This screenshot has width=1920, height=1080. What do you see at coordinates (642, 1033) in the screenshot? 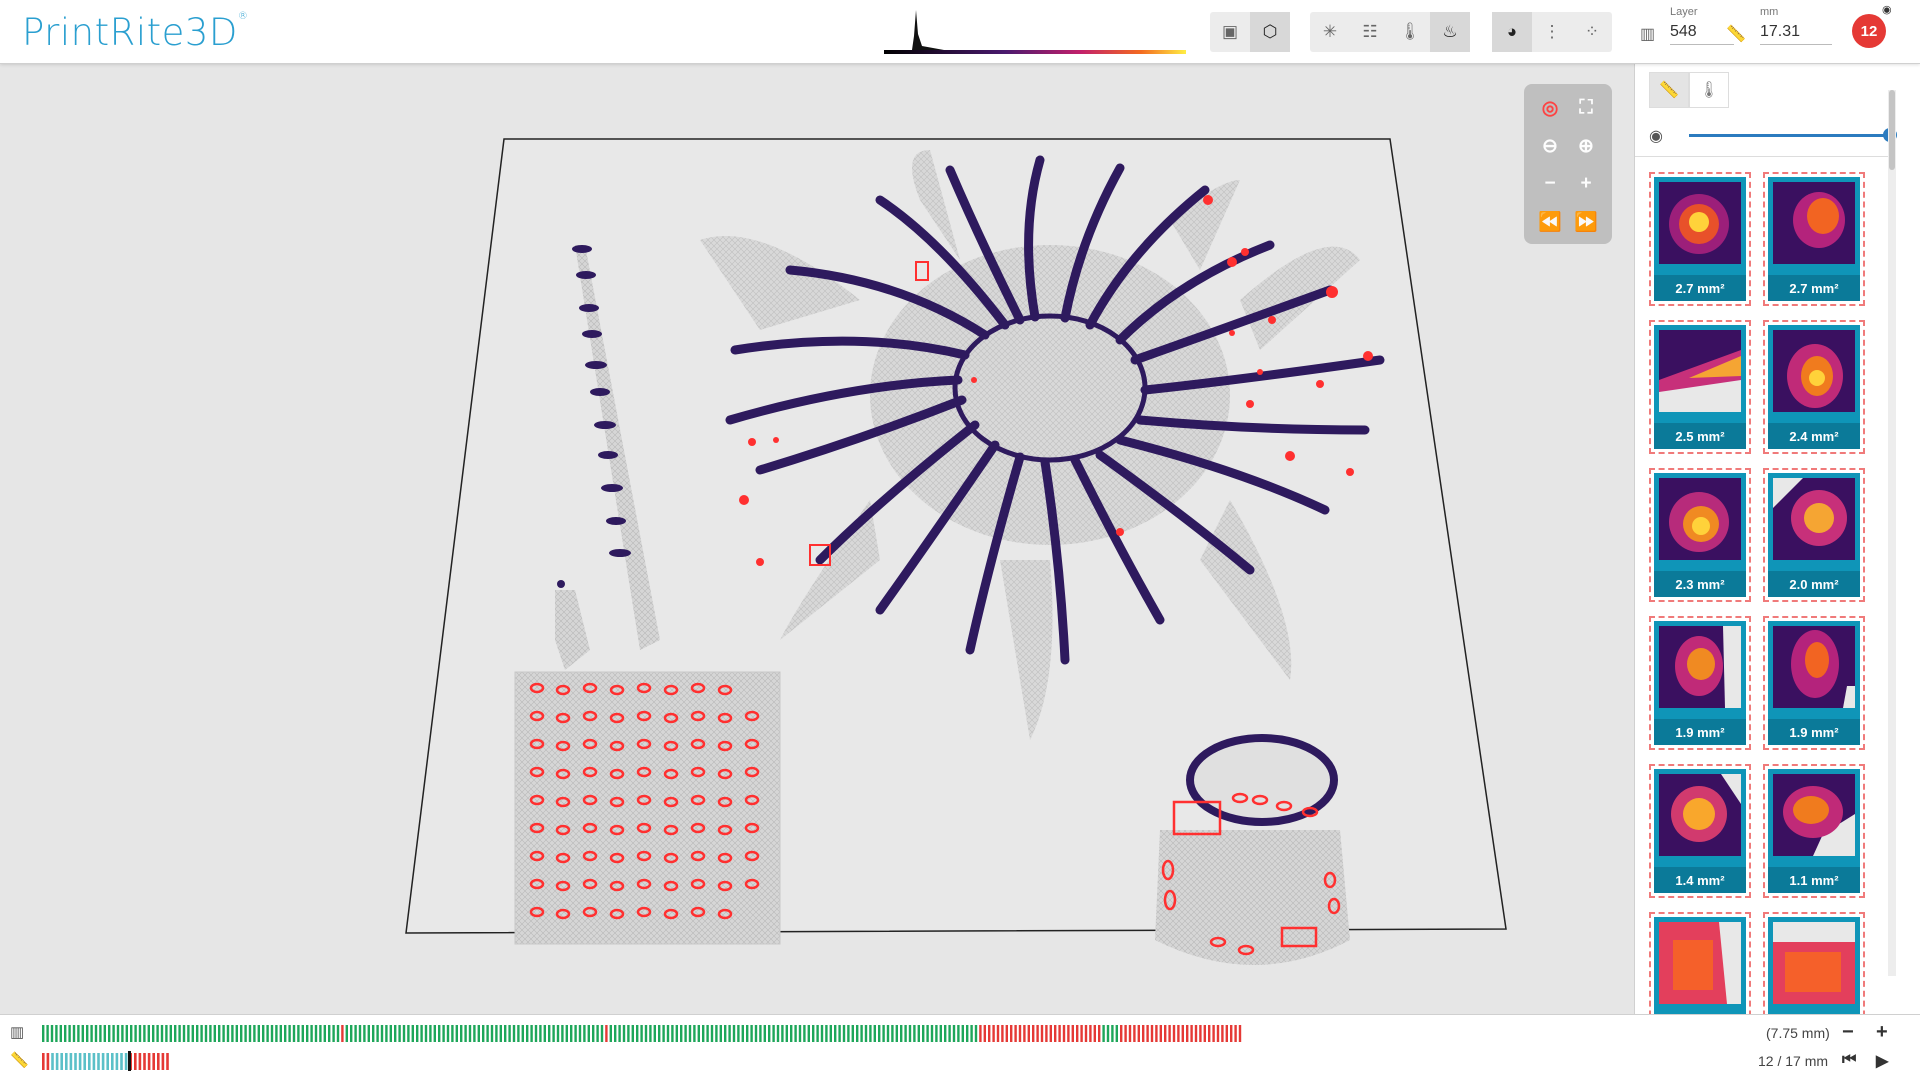
I see `layer-timeline` at bounding box center [642, 1033].